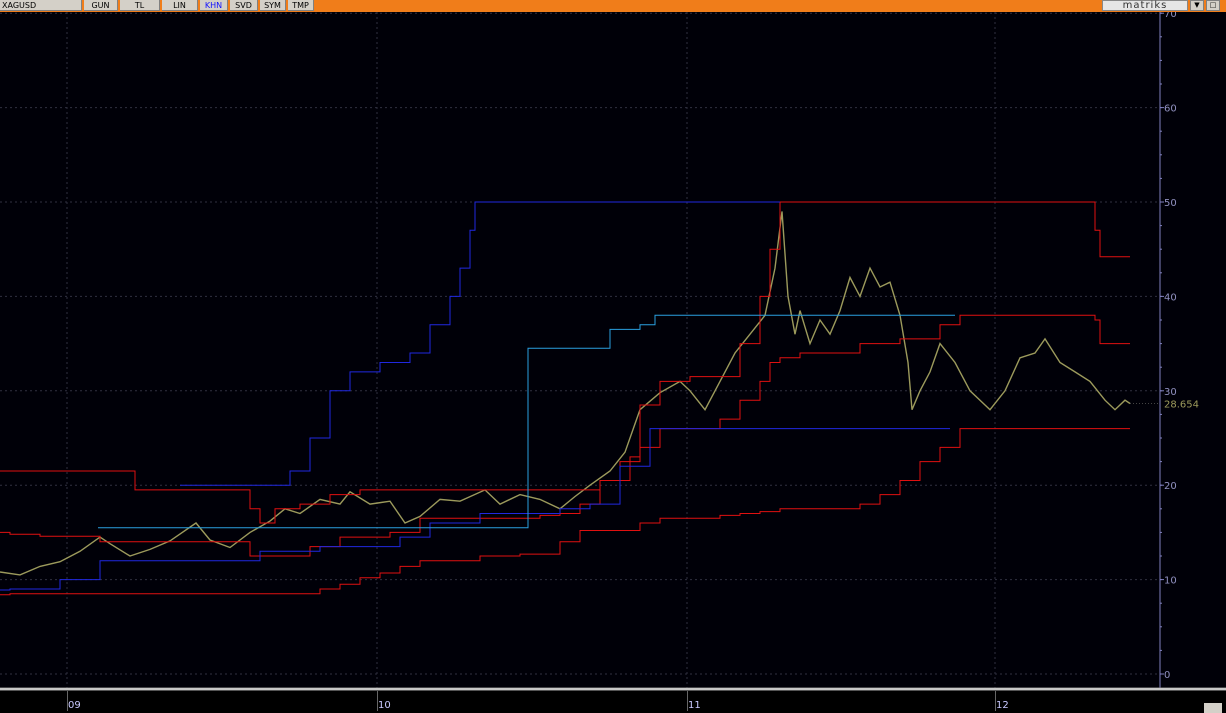  Describe the element at coordinates (1170, 203) in the screenshot. I see `y-tick-label: 50` at that location.